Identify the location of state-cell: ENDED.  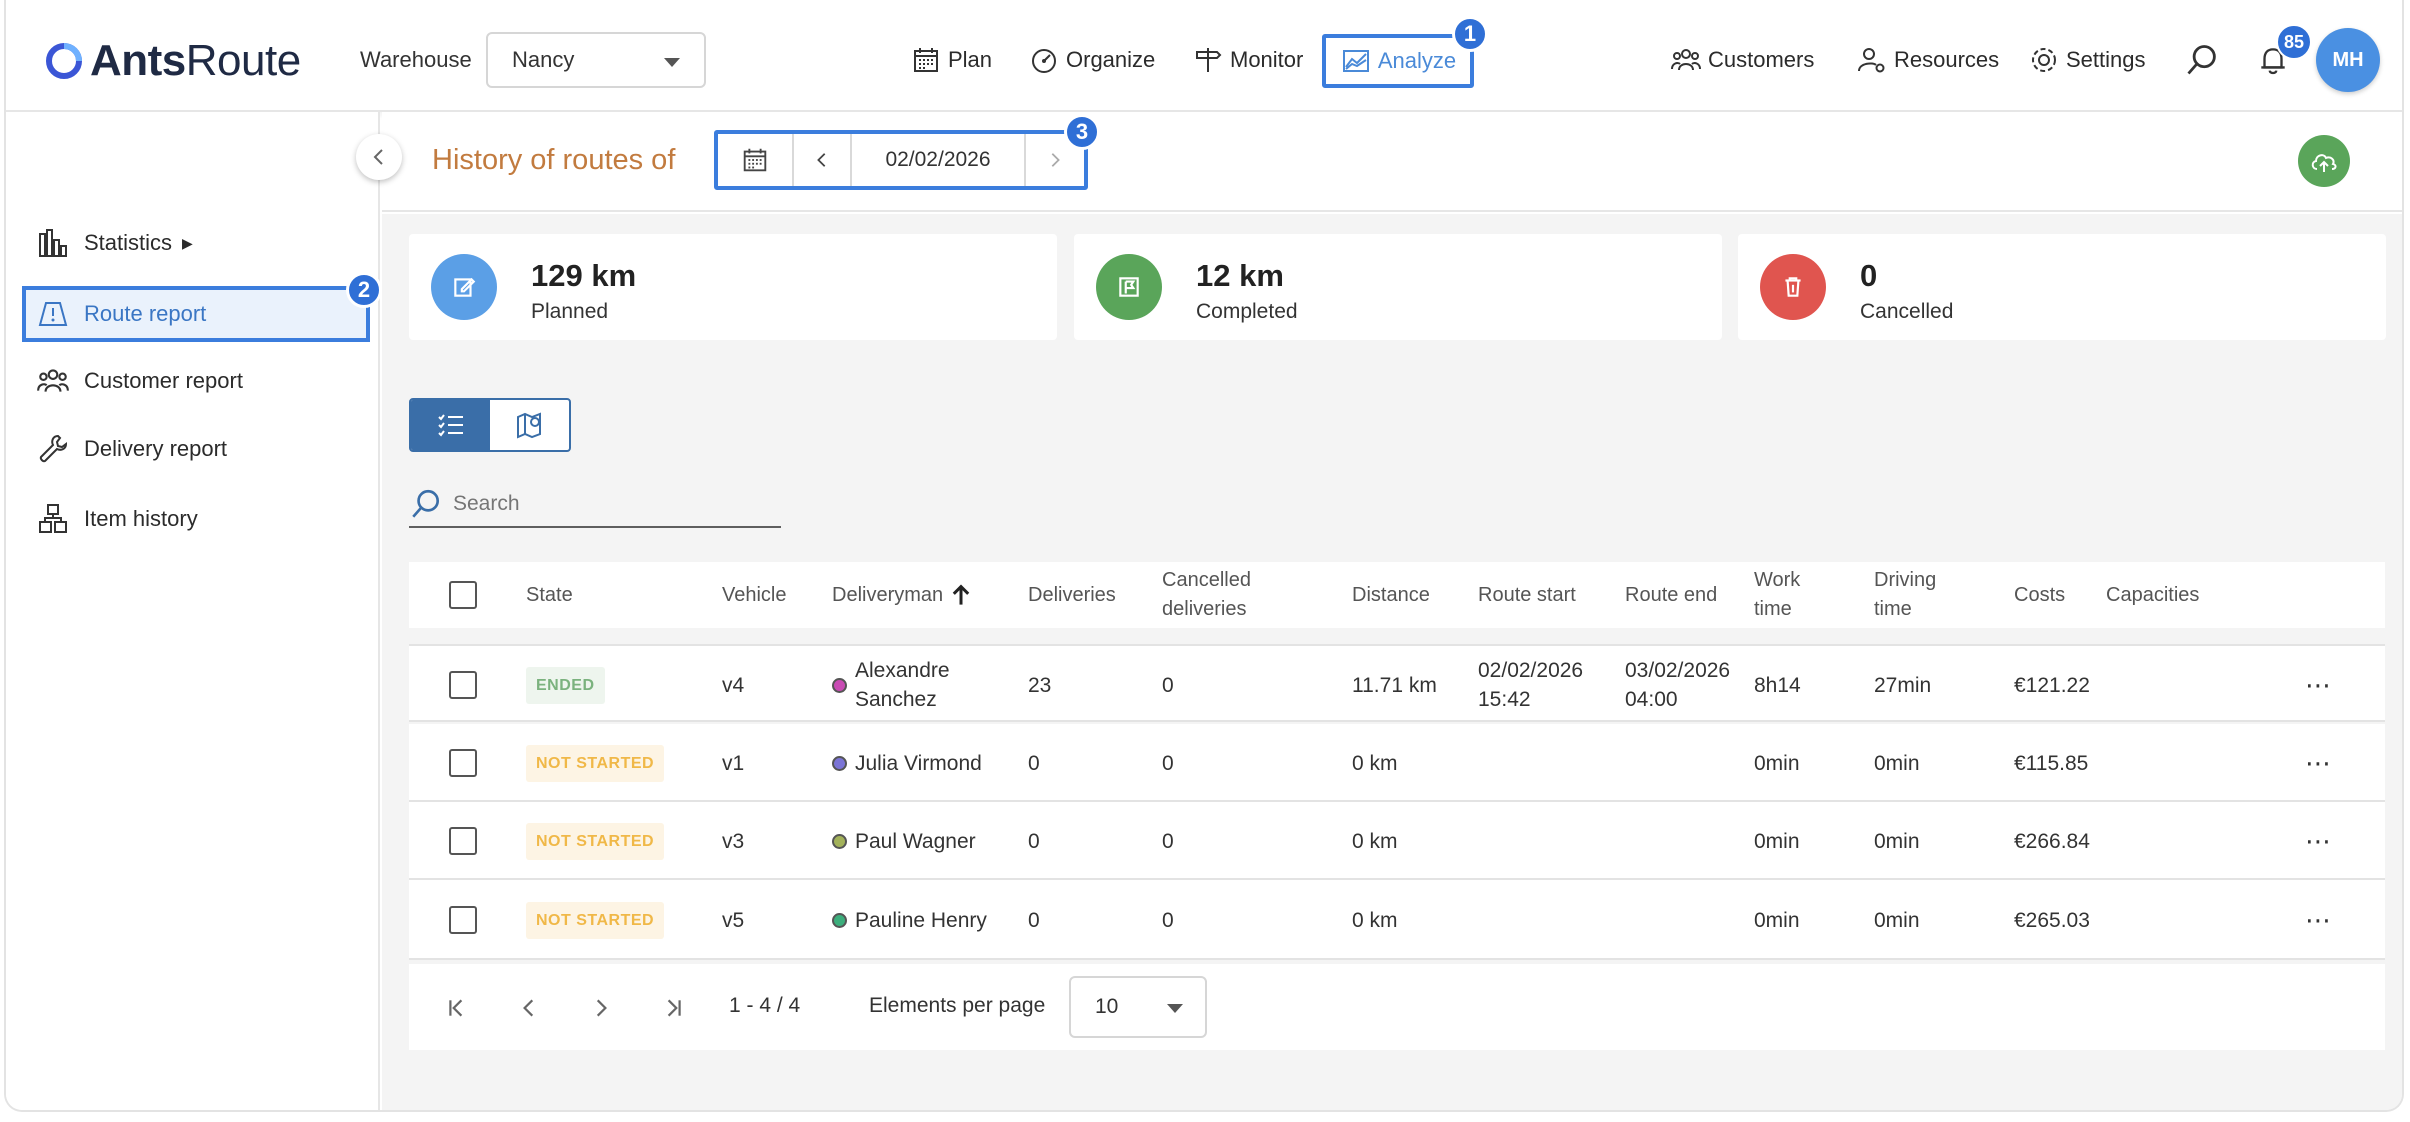
(565, 685).